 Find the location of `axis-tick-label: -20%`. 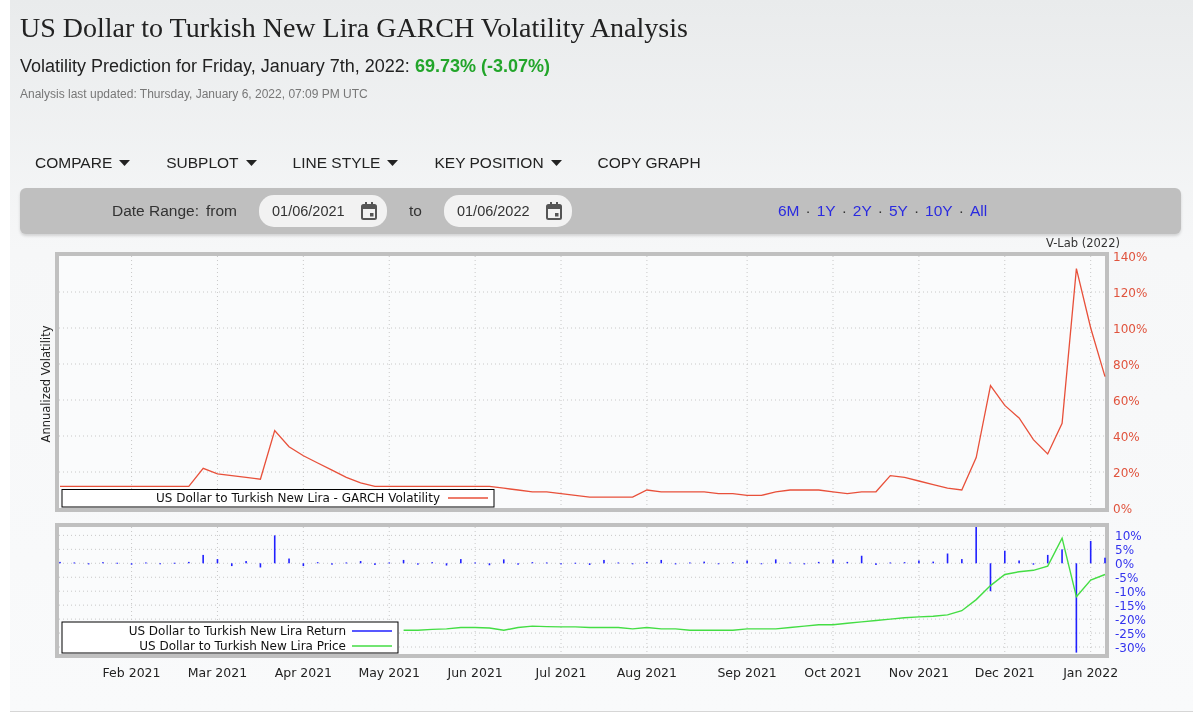

axis-tick-label: -20% is located at coordinates (1130, 620).